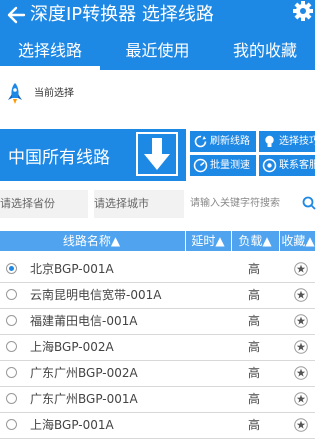 The height and width of the screenshot is (447, 320). What do you see at coordinates (84, 373) in the screenshot?
I see `line-name: 广东广州BGP-002A` at bounding box center [84, 373].